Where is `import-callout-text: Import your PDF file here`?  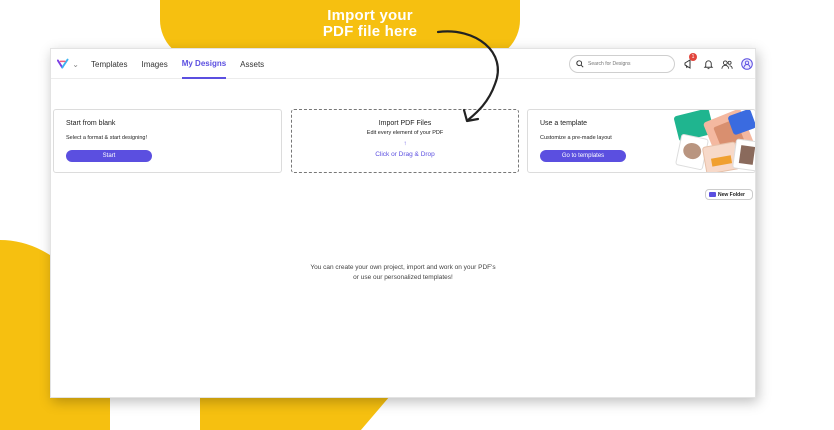 import-callout-text: Import your PDF file here is located at coordinates (370, 24).